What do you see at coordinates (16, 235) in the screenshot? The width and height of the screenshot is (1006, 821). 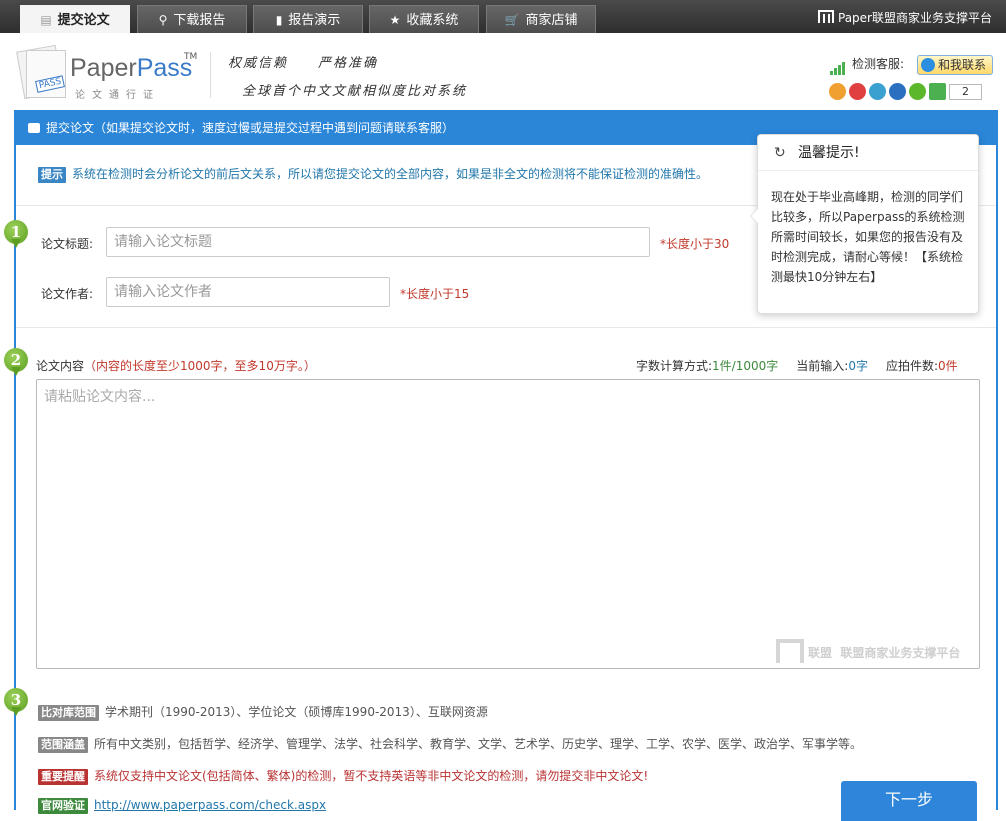 I see `step-1-marker: 1` at bounding box center [16, 235].